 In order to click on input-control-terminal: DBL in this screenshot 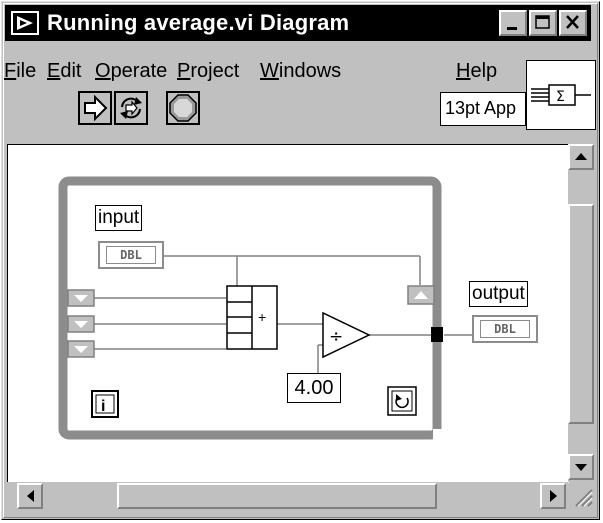, I will do `click(131, 255)`.